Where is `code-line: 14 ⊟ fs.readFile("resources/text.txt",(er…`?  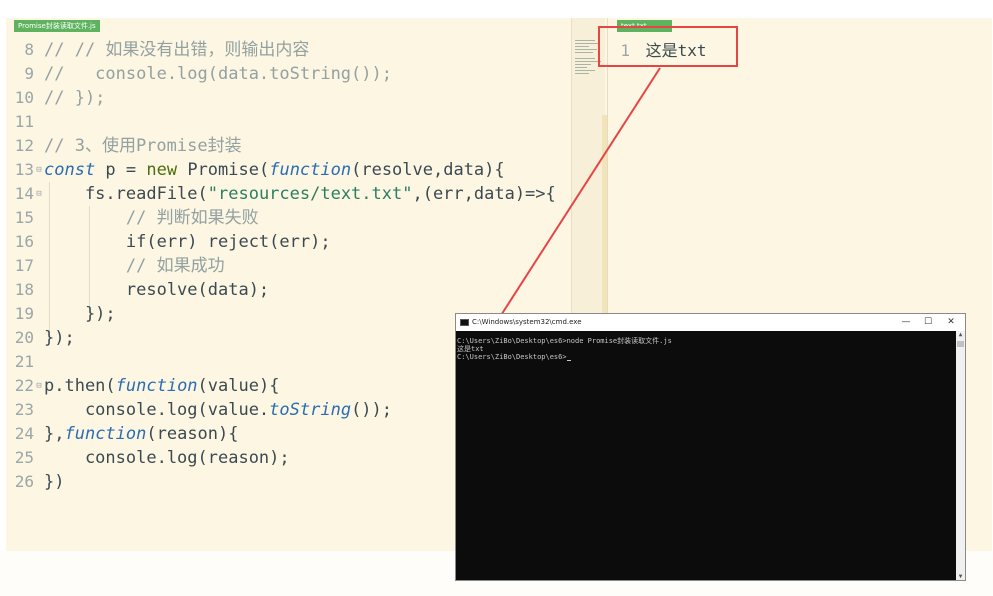
code-line: 14 ⊟ fs.readFile("resources/text.txt",(er… is located at coordinates (288, 194).